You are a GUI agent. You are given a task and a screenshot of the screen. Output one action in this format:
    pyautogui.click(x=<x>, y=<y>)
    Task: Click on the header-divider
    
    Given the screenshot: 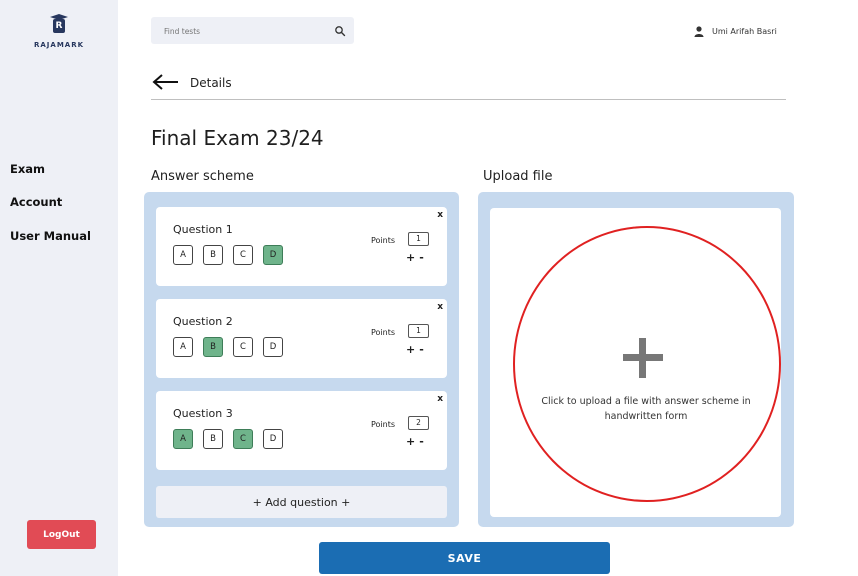 What is the action you would take?
    pyautogui.click(x=468, y=99)
    